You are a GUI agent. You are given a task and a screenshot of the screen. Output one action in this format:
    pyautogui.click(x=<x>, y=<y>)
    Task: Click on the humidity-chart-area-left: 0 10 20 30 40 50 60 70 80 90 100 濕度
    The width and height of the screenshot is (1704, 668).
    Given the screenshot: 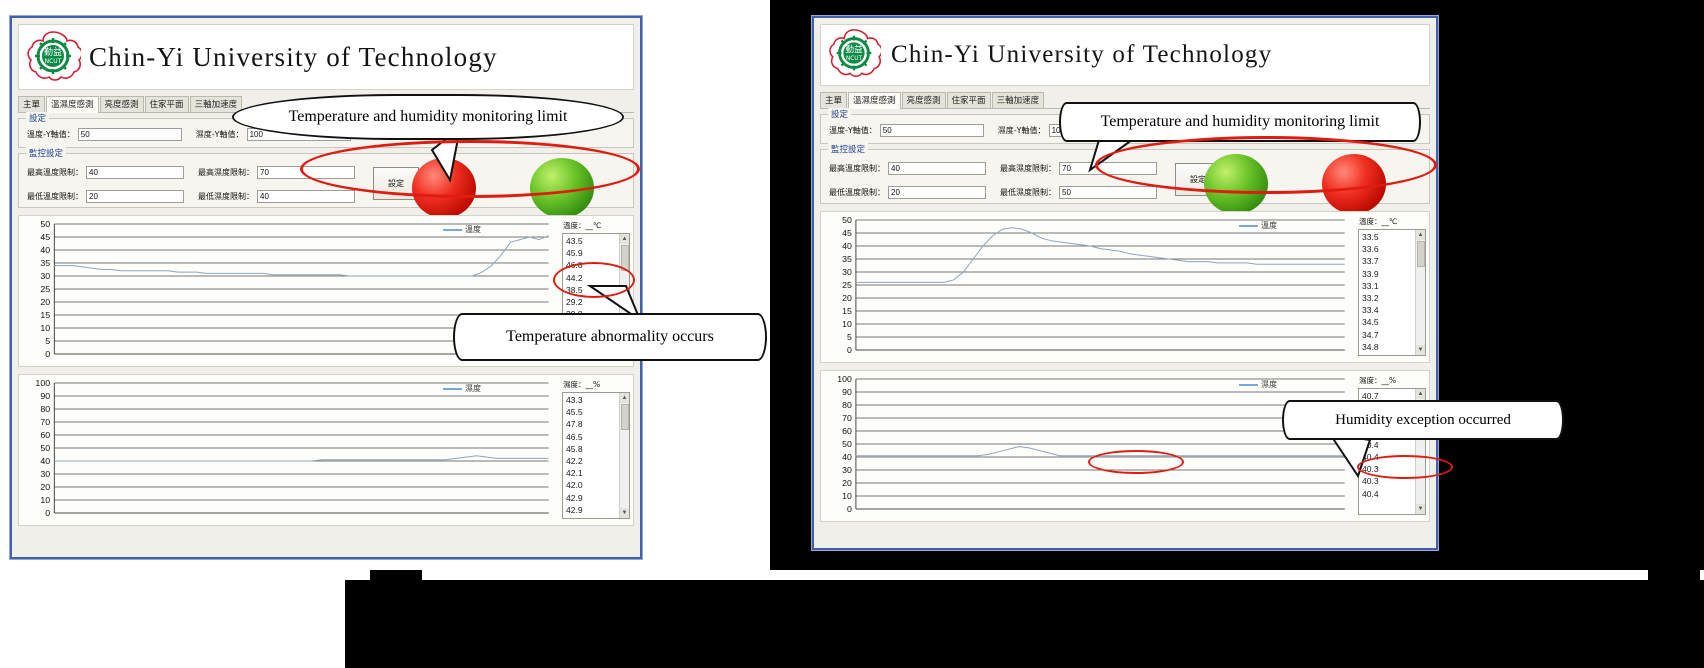 What is the action you would take?
    pyautogui.click(x=289, y=450)
    